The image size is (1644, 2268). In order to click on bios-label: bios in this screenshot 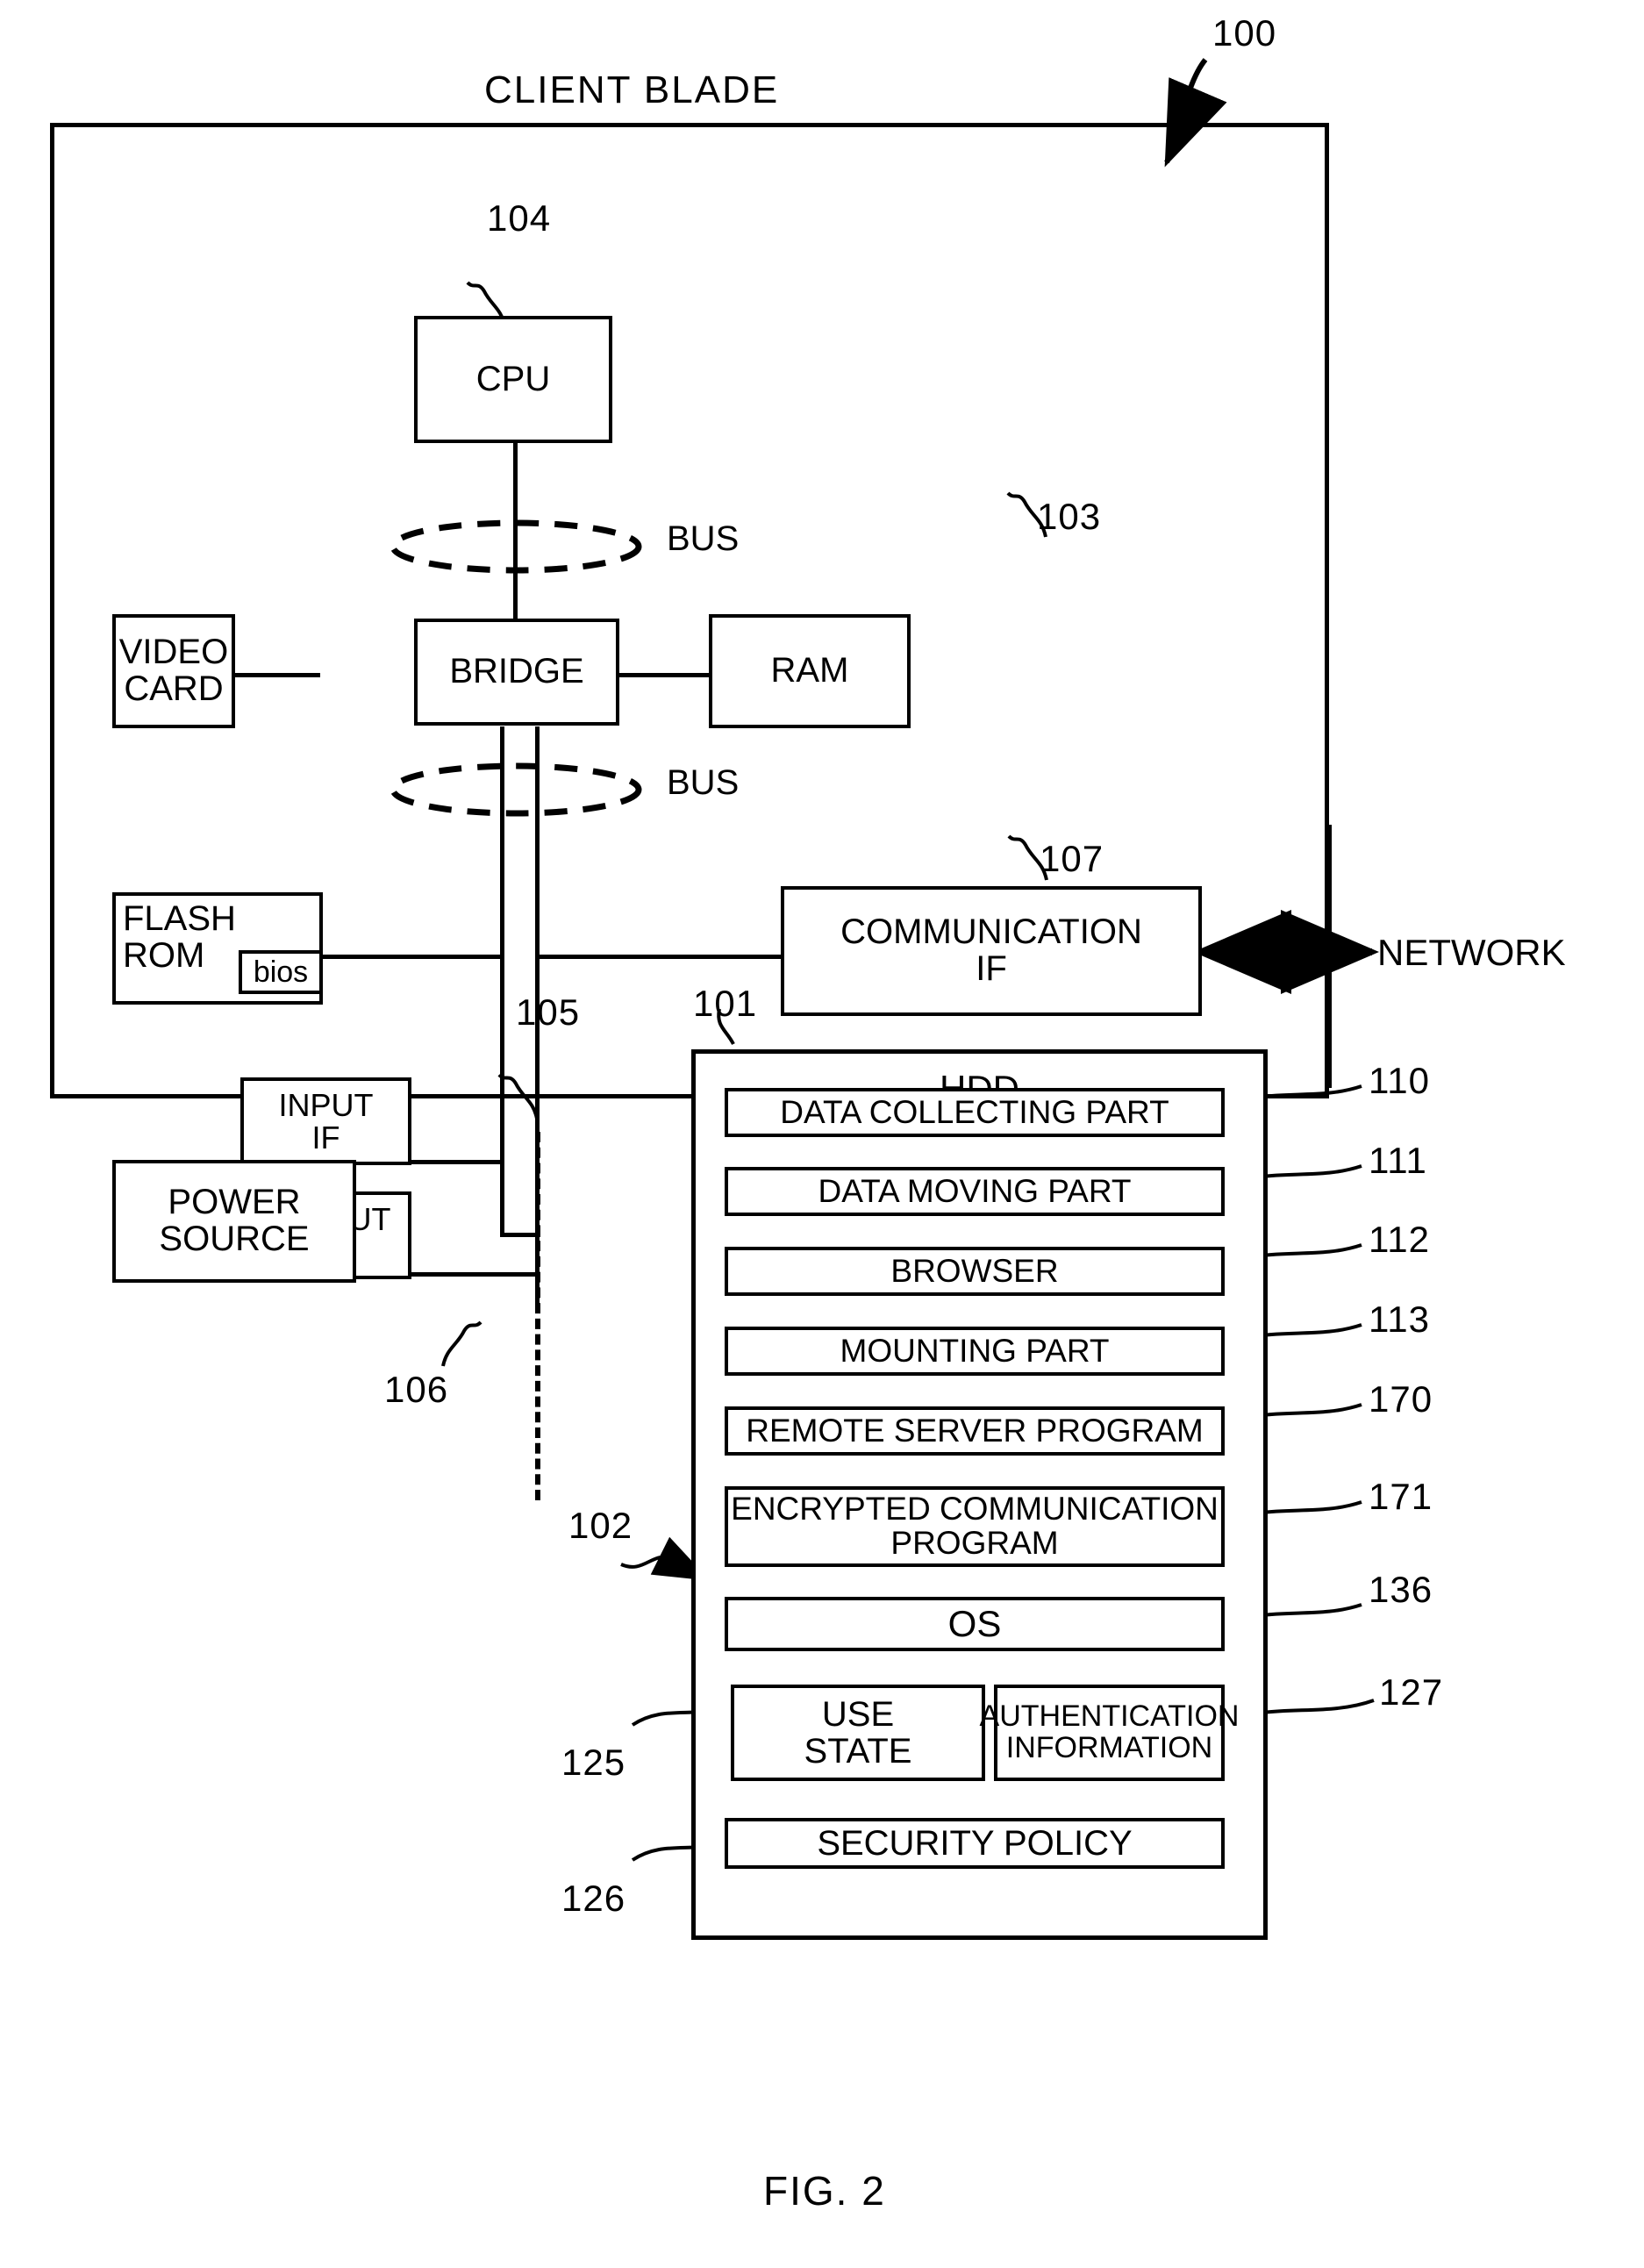, I will do `click(281, 972)`.